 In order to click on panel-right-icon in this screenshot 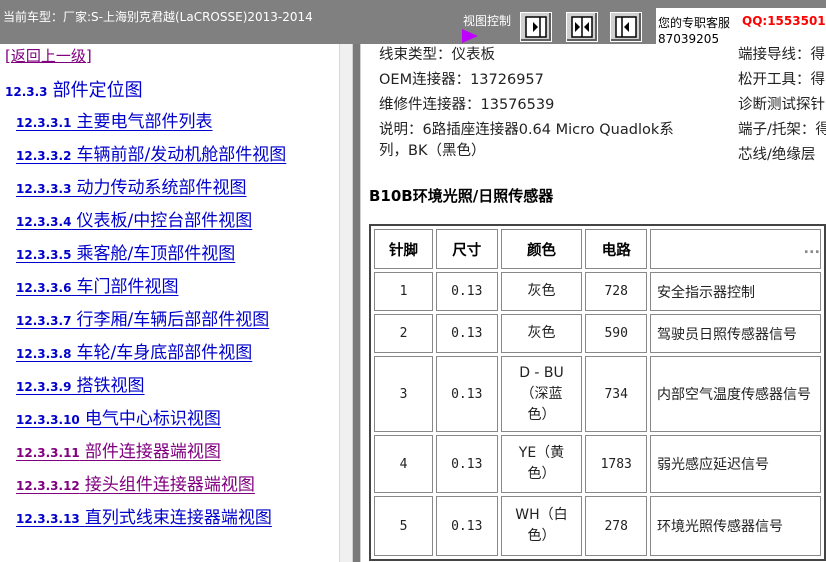, I will do `click(536, 27)`.